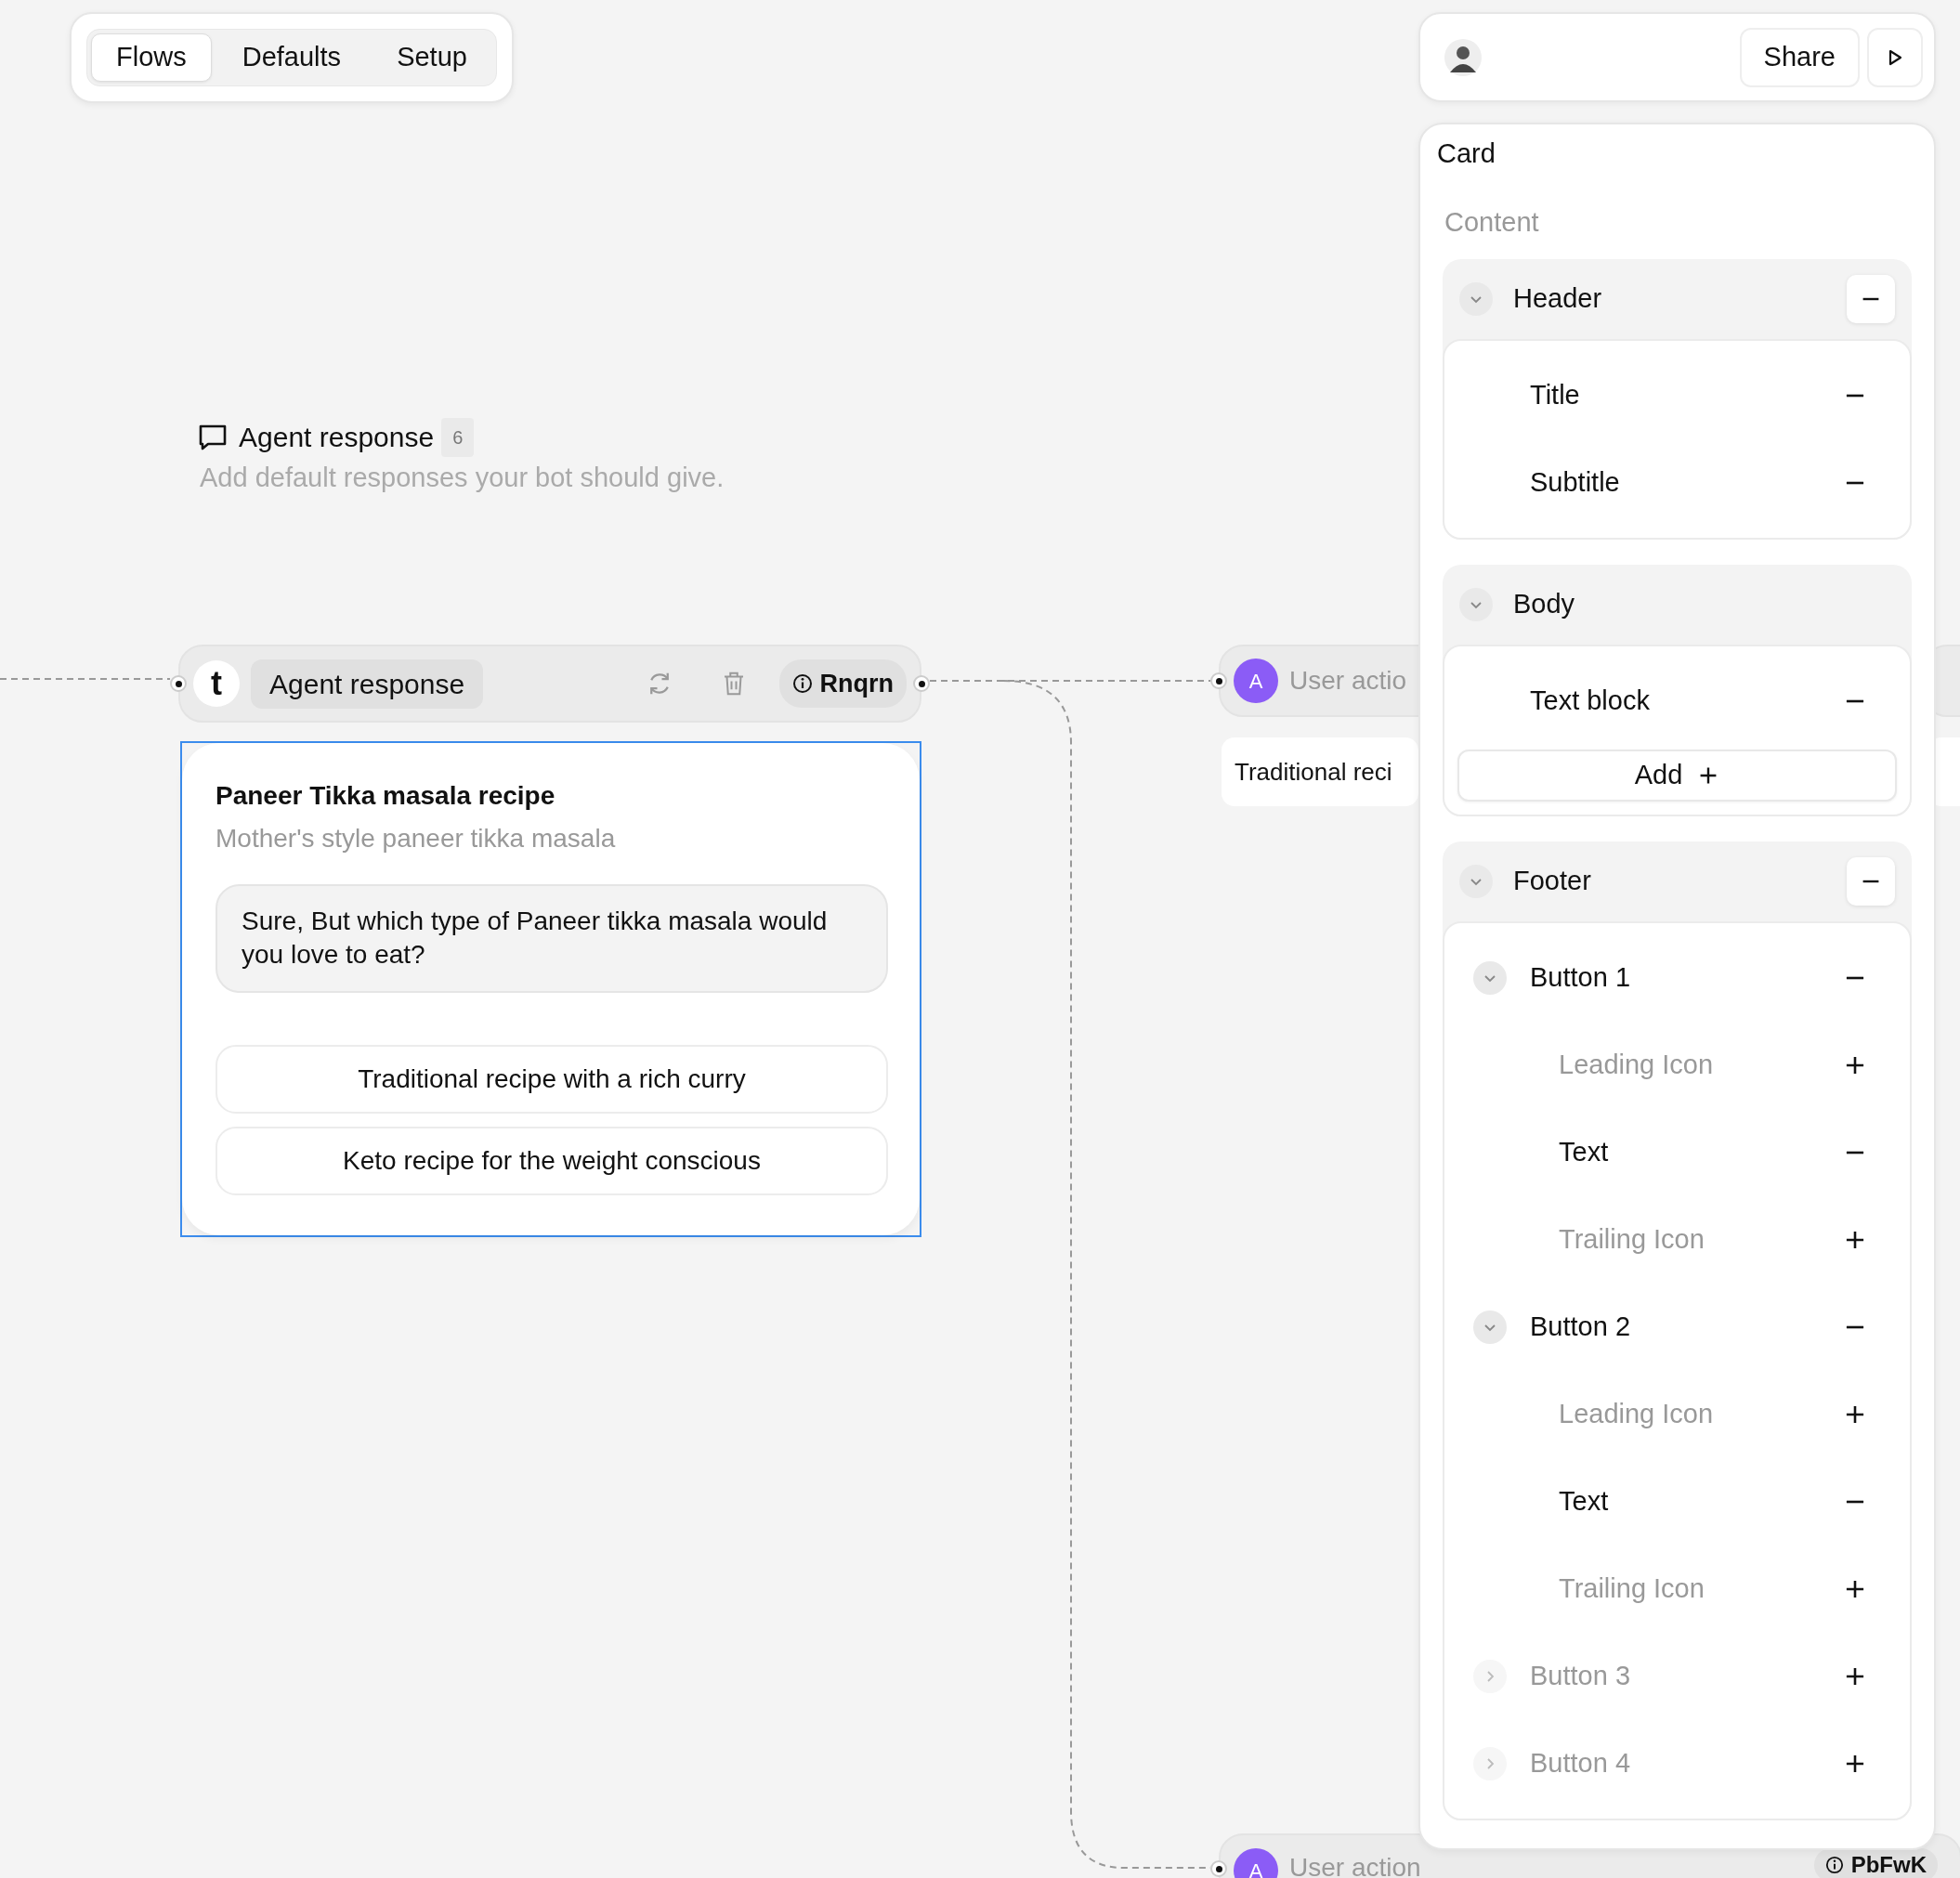 This screenshot has width=1960, height=1878. Describe the element at coordinates (552, 1160) in the screenshot. I see `option-button: Keto recipe for the weight conscious` at that location.